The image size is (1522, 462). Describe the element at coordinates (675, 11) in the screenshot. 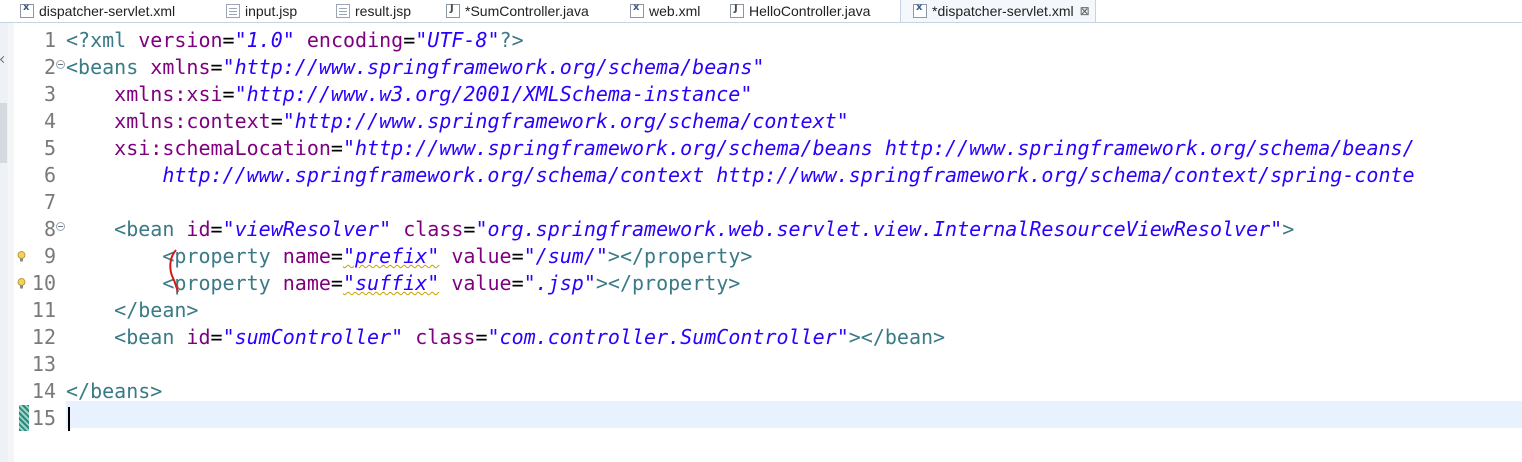

I see `tab-label: web.xml` at that location.